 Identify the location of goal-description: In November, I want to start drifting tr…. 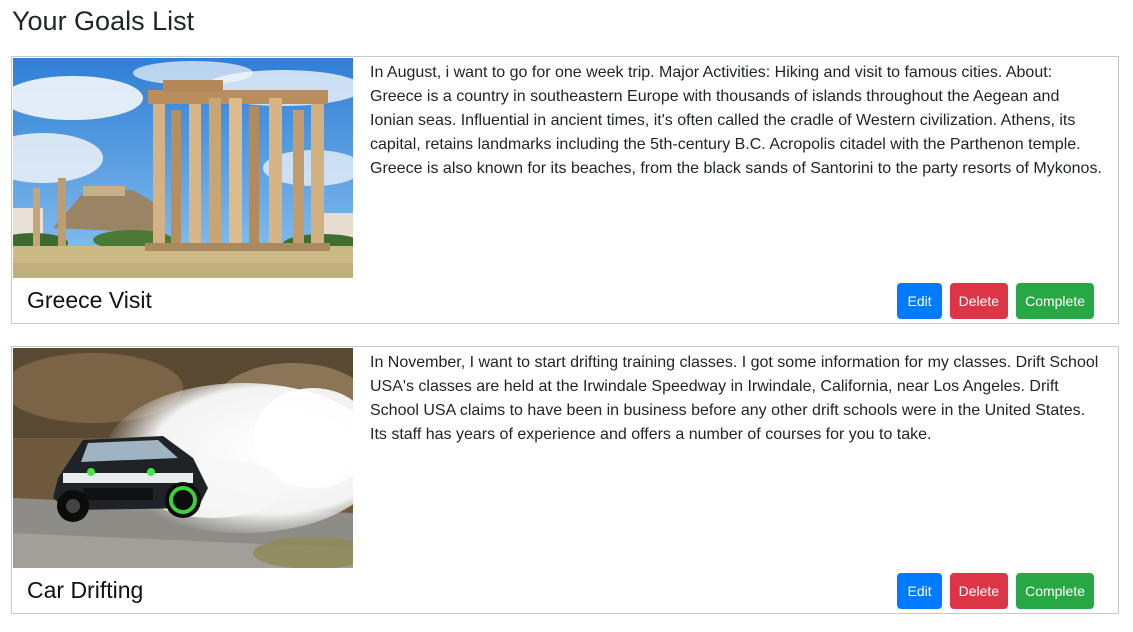
(734, 398).